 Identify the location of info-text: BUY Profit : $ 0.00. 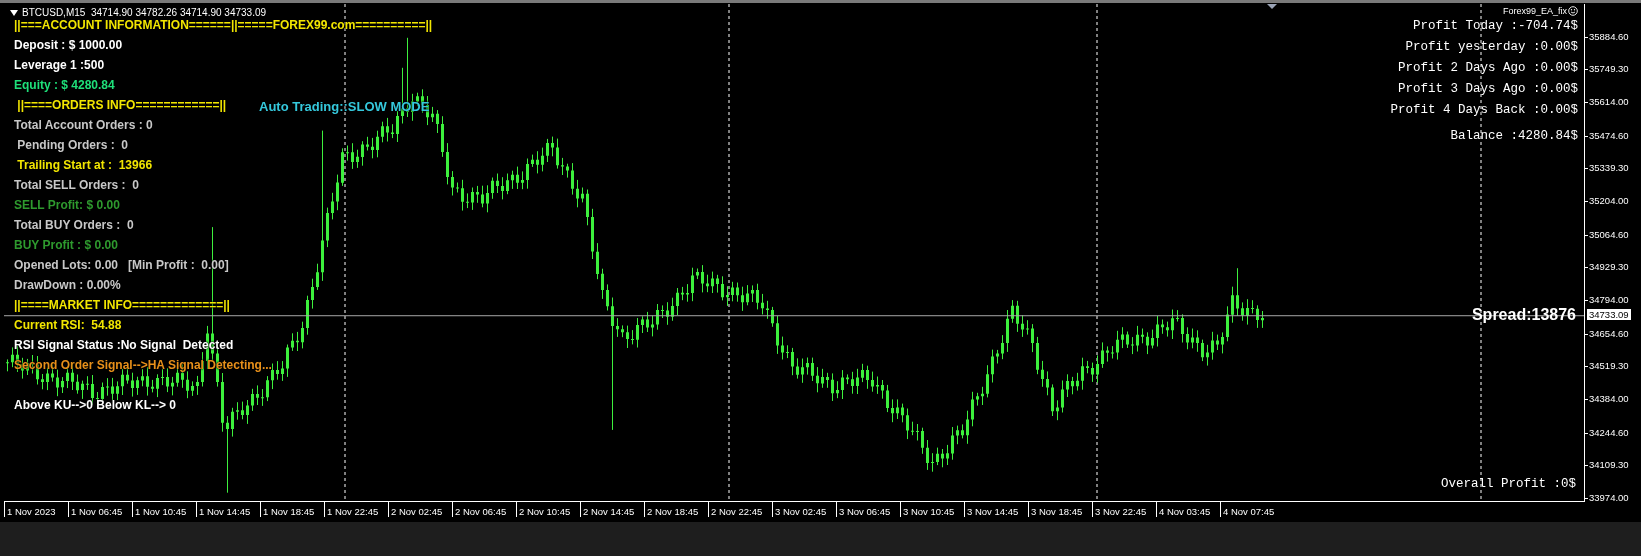
(66, 245).